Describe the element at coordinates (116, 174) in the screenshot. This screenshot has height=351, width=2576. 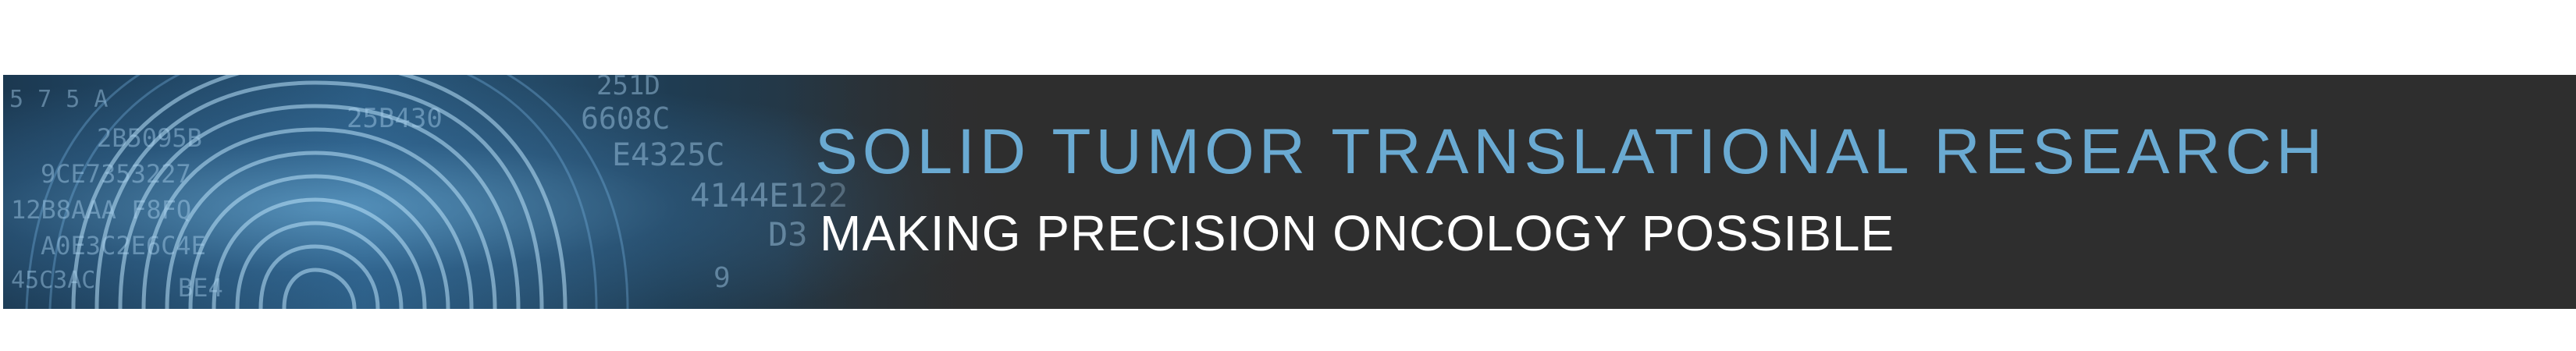
I see `hex-fragment: 9CE7353227` at that location.